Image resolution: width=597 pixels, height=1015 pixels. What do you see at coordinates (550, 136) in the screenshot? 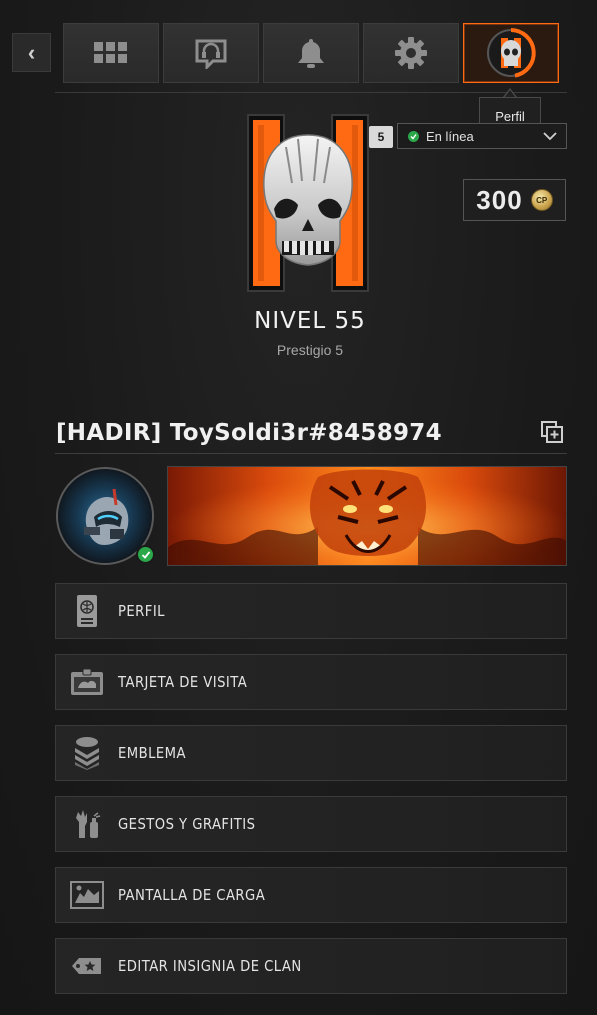
I see `chevron-down-icon` at bounding box center [550, 136].